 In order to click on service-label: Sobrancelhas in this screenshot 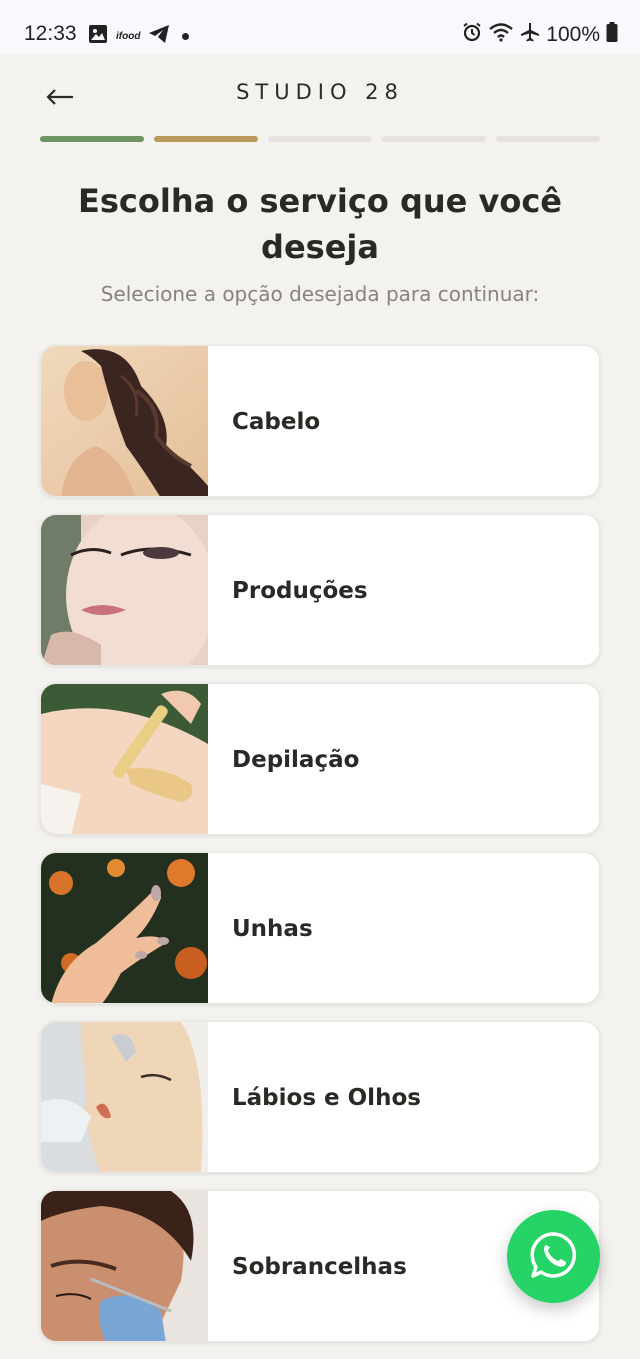, I will do `click(319, 1267)`.